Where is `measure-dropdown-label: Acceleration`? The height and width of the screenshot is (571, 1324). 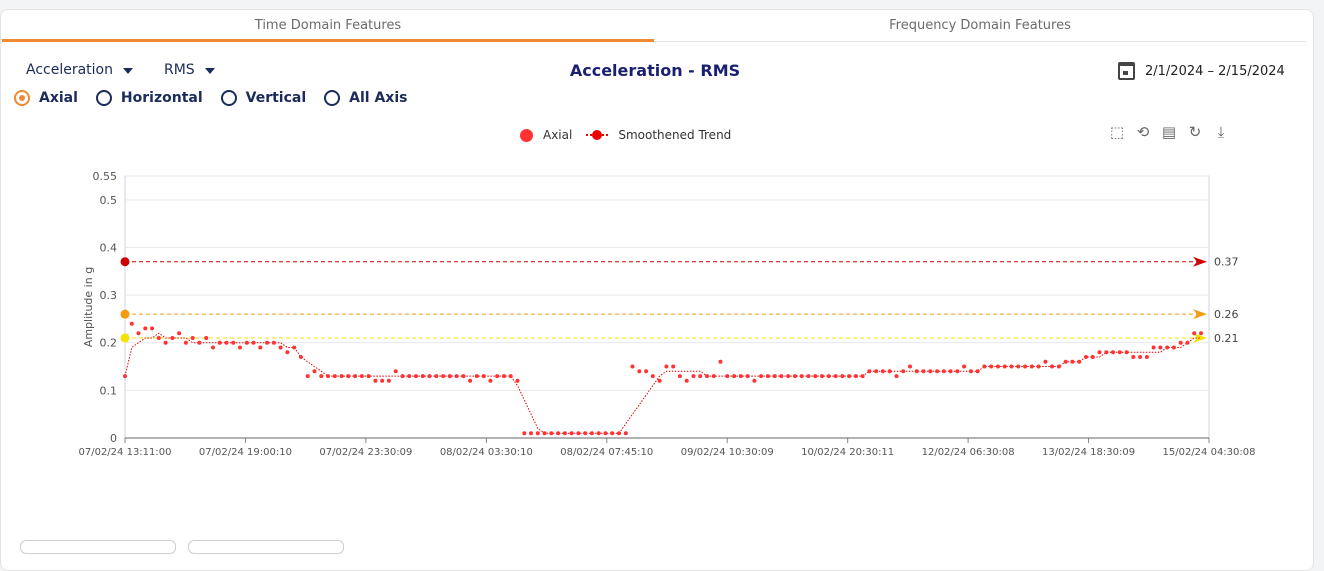
measure-dropdown-label: Acceleration is located at coordinates (69, 70).